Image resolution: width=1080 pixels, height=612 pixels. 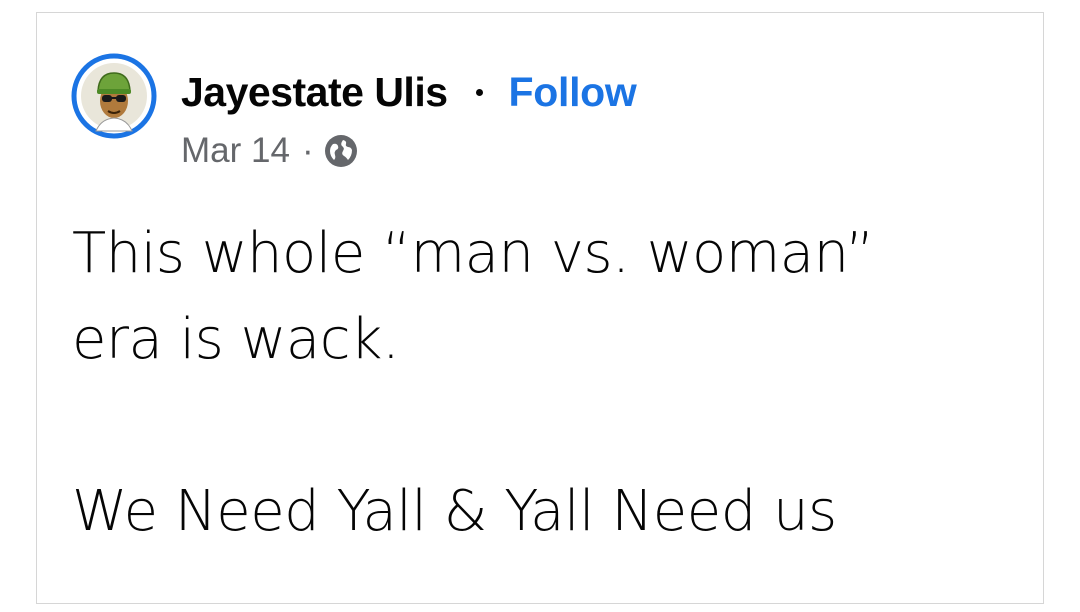 What do you see at coordinates (573, 92) in the screenshot?
I see `follow-button: Follow` at bounding box center [573, 92].